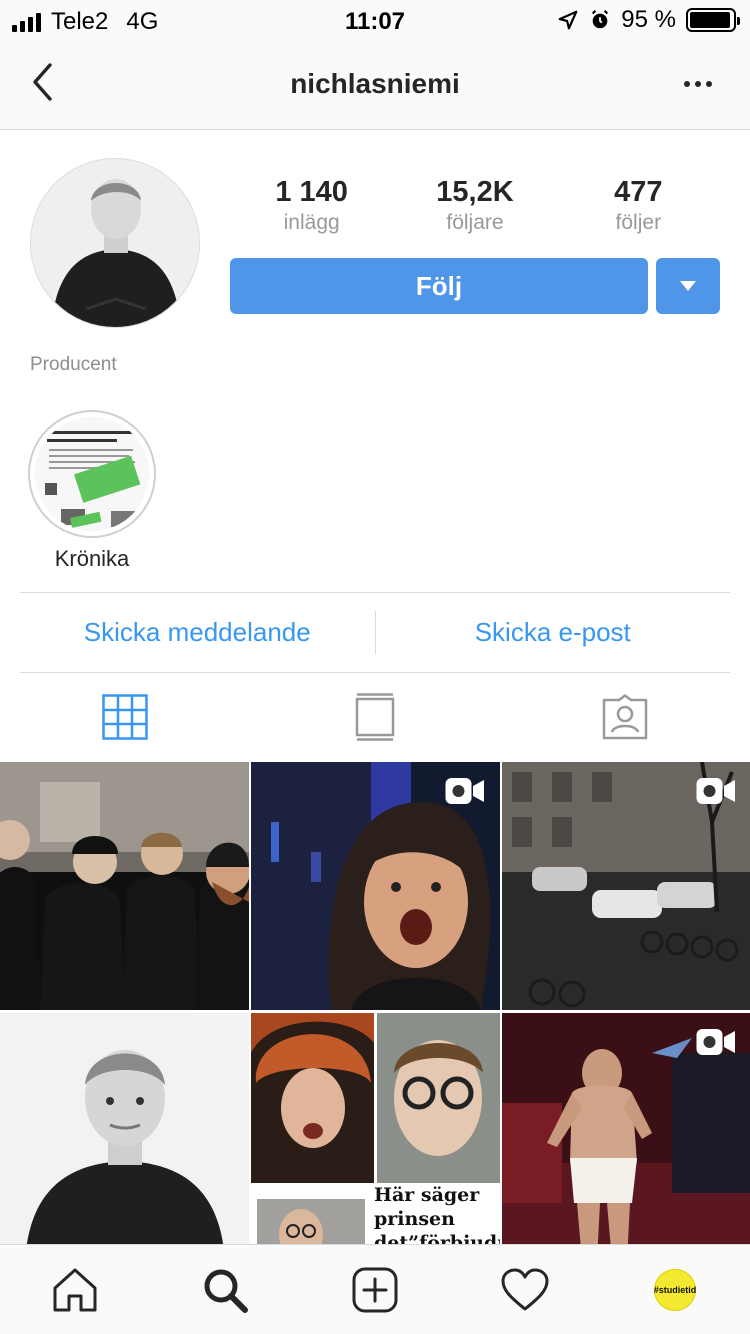 The image size is (750, 1334). What do you see at coordinates (311, 192) in the screenshot?
I see `posts-count: 1 140` at bounding box center [311, 192].